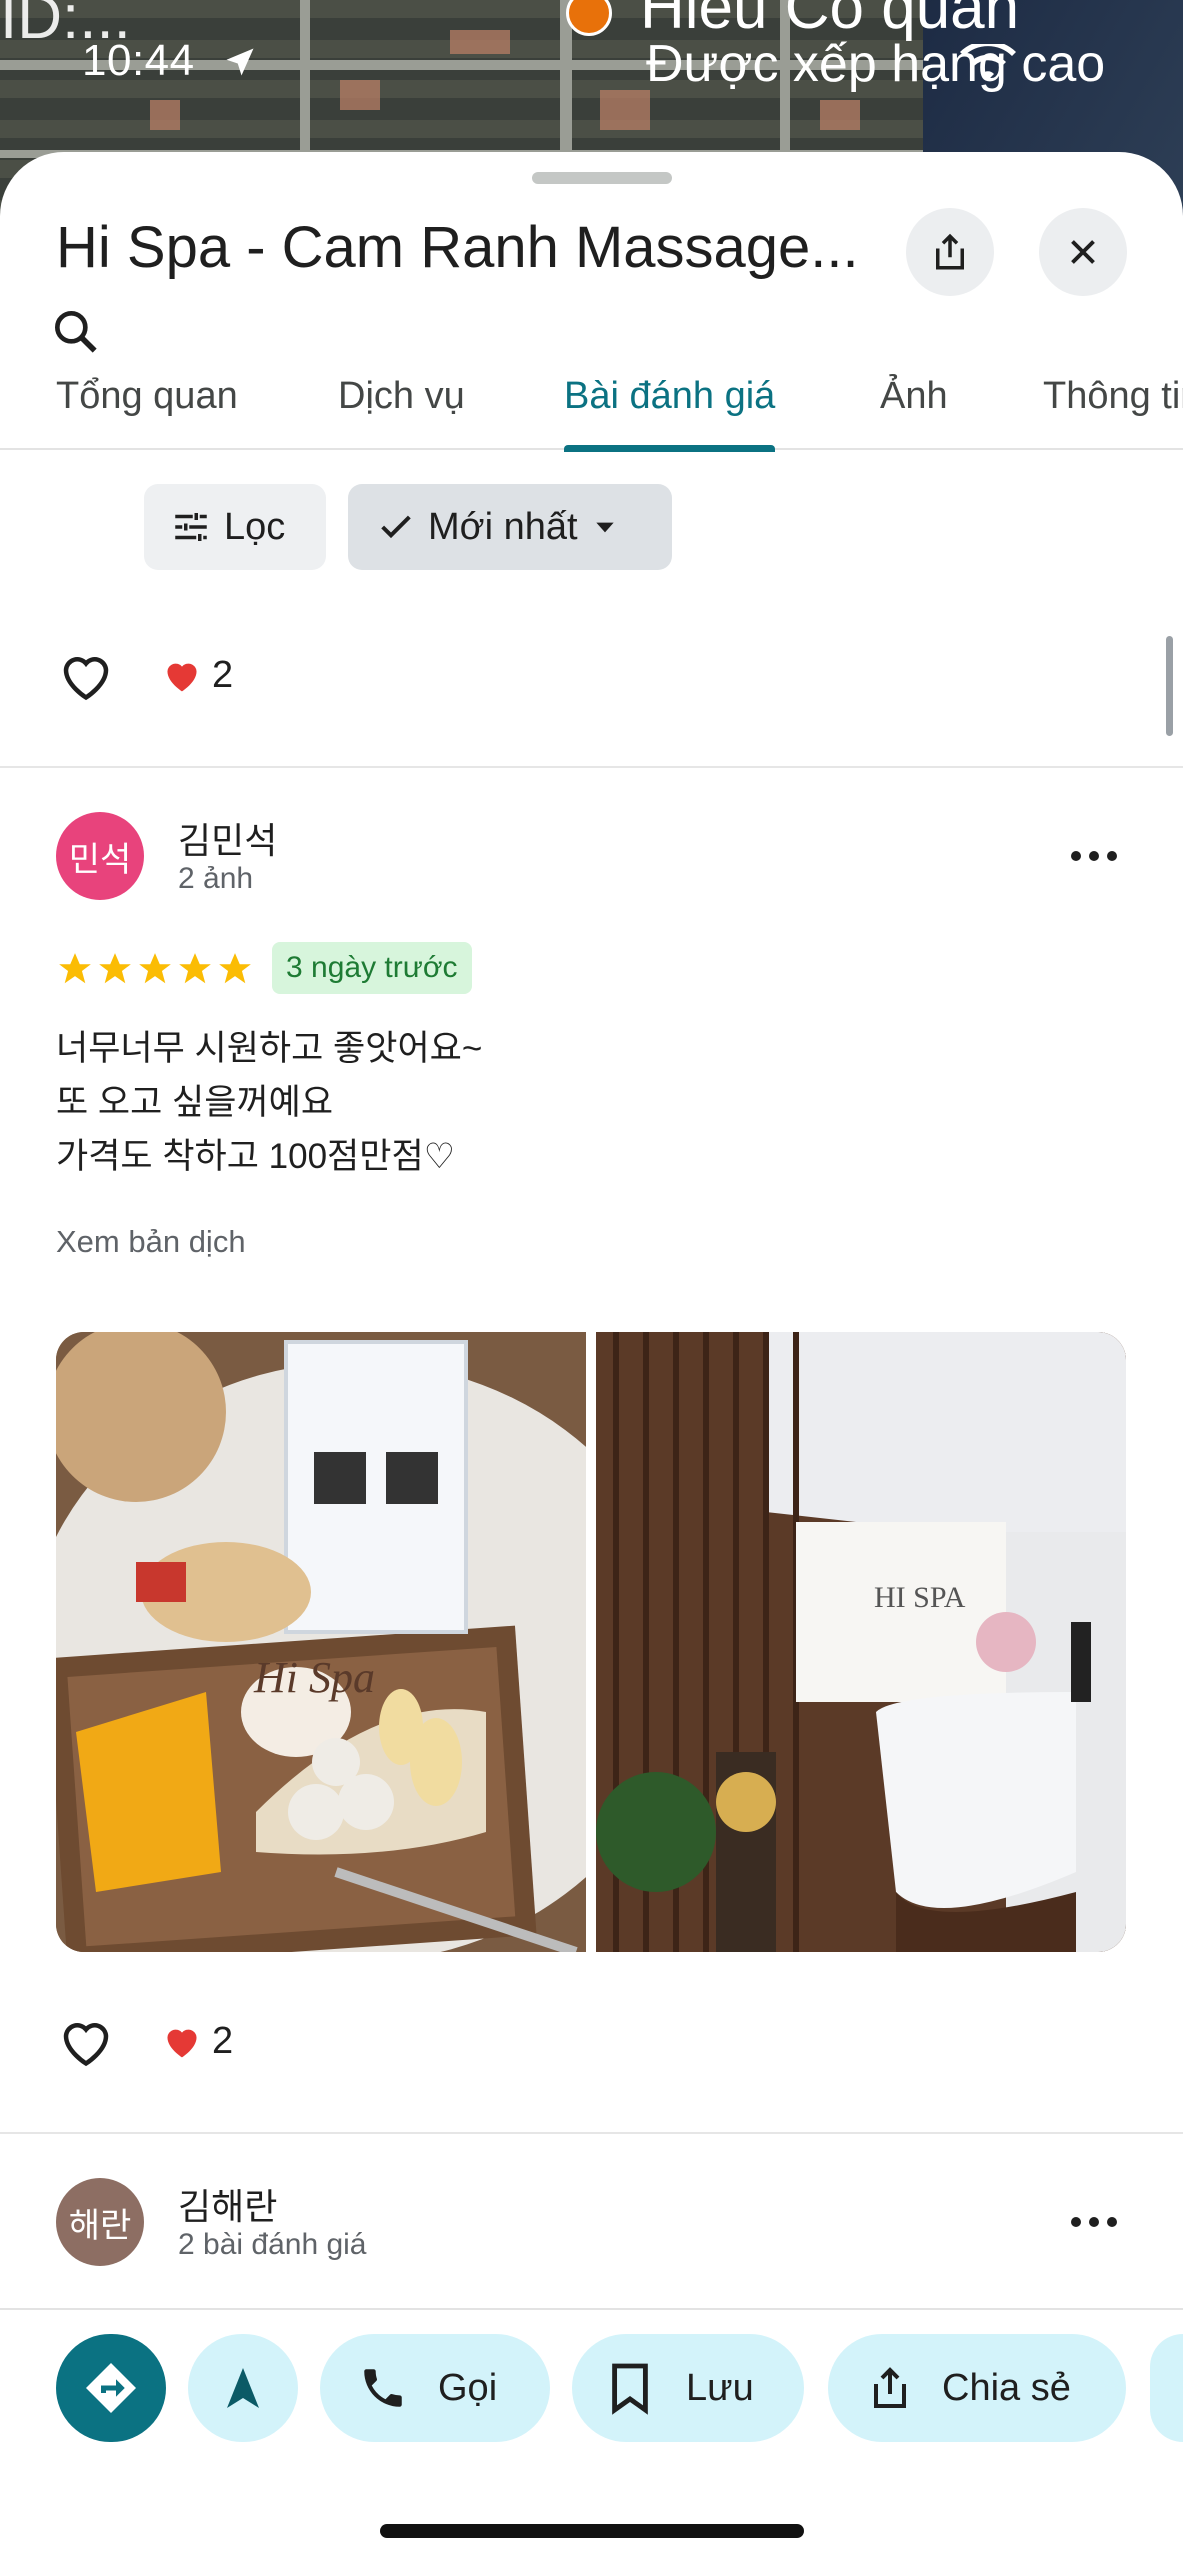  Describe the element at coordinates (216, 878) in the screenshot. I see `reviewer-meta: 2 ảnh` at that location.